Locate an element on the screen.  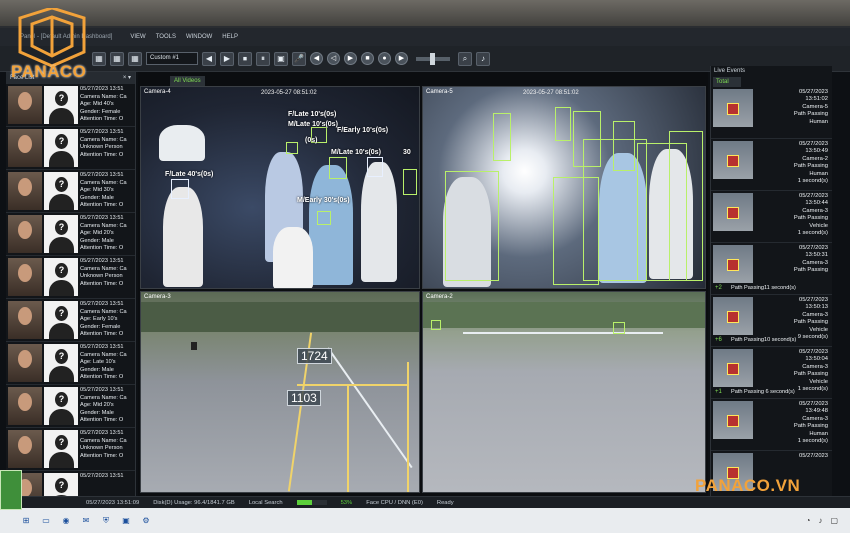
menu-tools: TOOLS is located at coordinates (166, 37).